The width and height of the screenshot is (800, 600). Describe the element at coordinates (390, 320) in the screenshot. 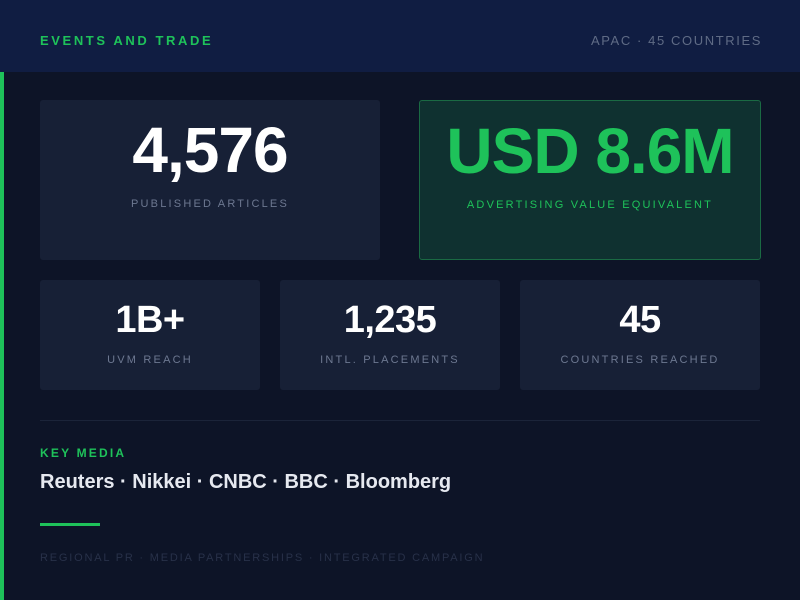

I see `metric-value: 1,235` at that location.